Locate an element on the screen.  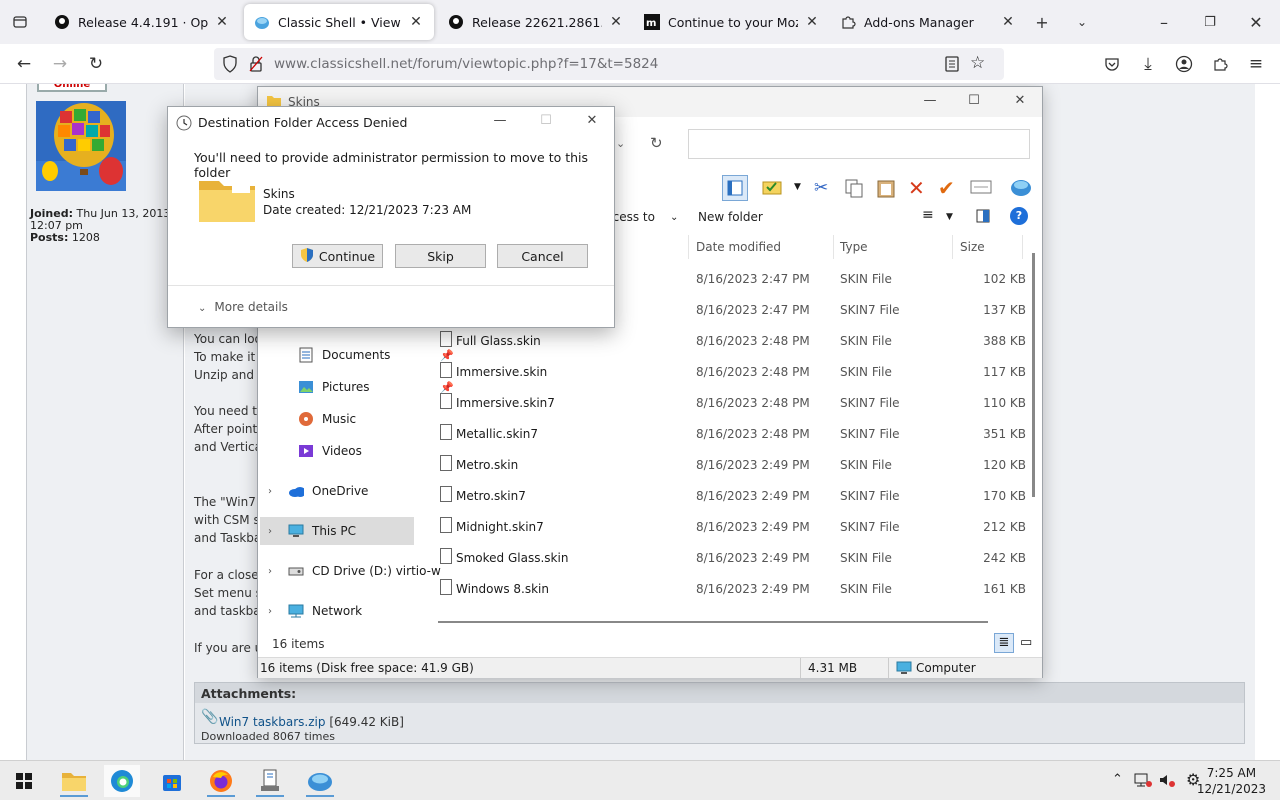
view-options-icon: ≡ is located at coordinates (928, 215).